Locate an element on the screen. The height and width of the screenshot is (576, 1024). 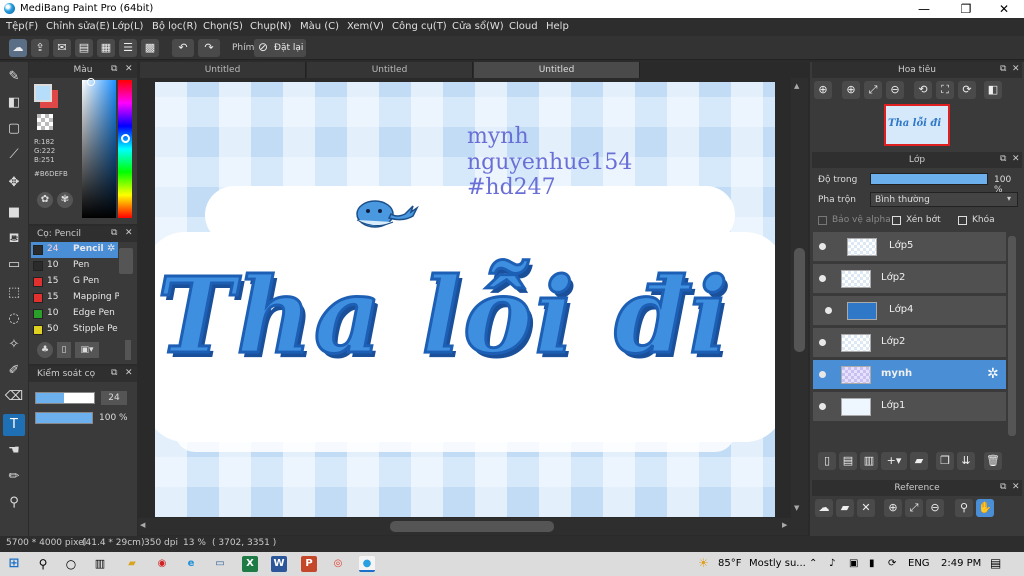
brush-list-scrollbar is located at coordinates (126, 261).